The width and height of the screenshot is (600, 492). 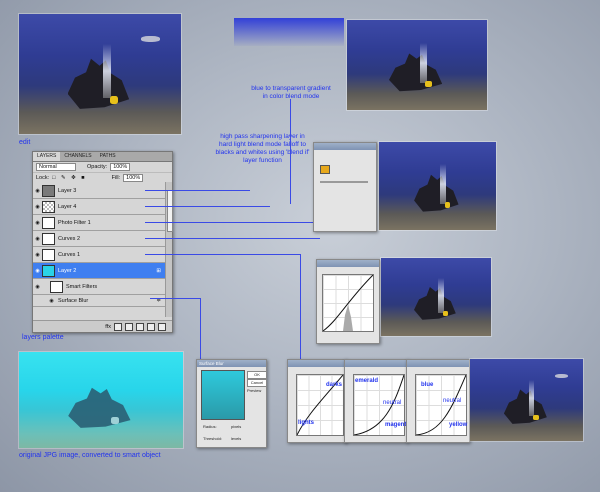 What do you see at coordinates (129, 326) in the screenshot?
I see `adjustment-layer-icon` at bounding box center [129, 326].